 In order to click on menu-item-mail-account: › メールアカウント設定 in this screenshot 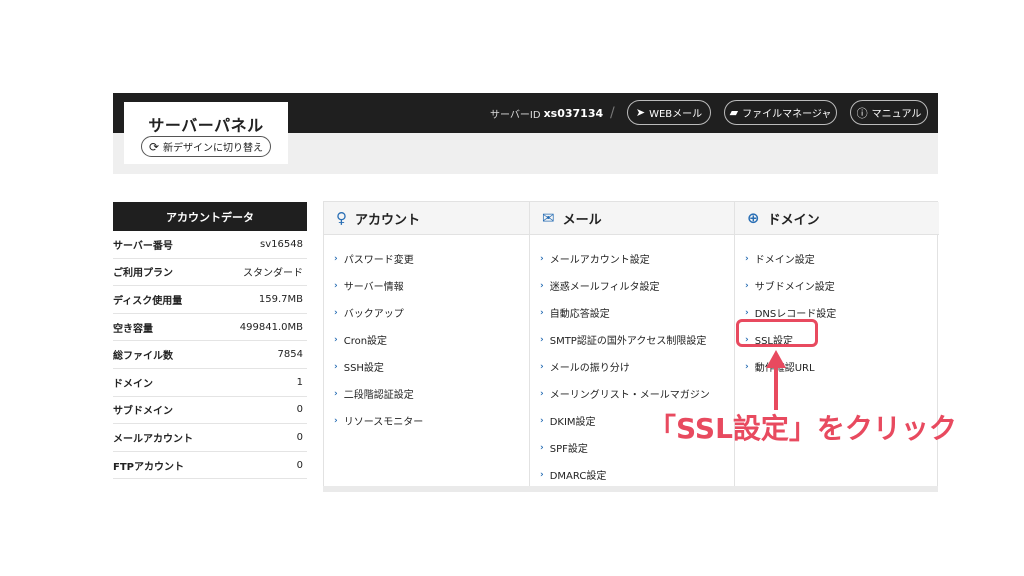, I will do `click(632, 258)`.